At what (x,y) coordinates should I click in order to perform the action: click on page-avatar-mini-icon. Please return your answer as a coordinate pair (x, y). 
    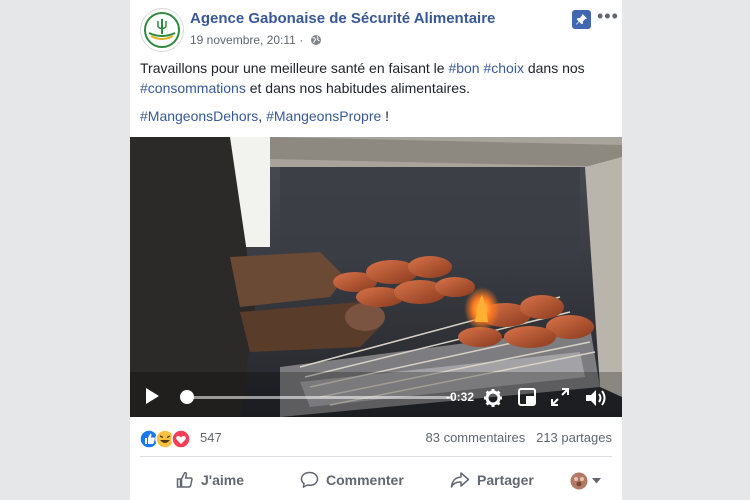
    Looking at the image, I should click on (579, 481).